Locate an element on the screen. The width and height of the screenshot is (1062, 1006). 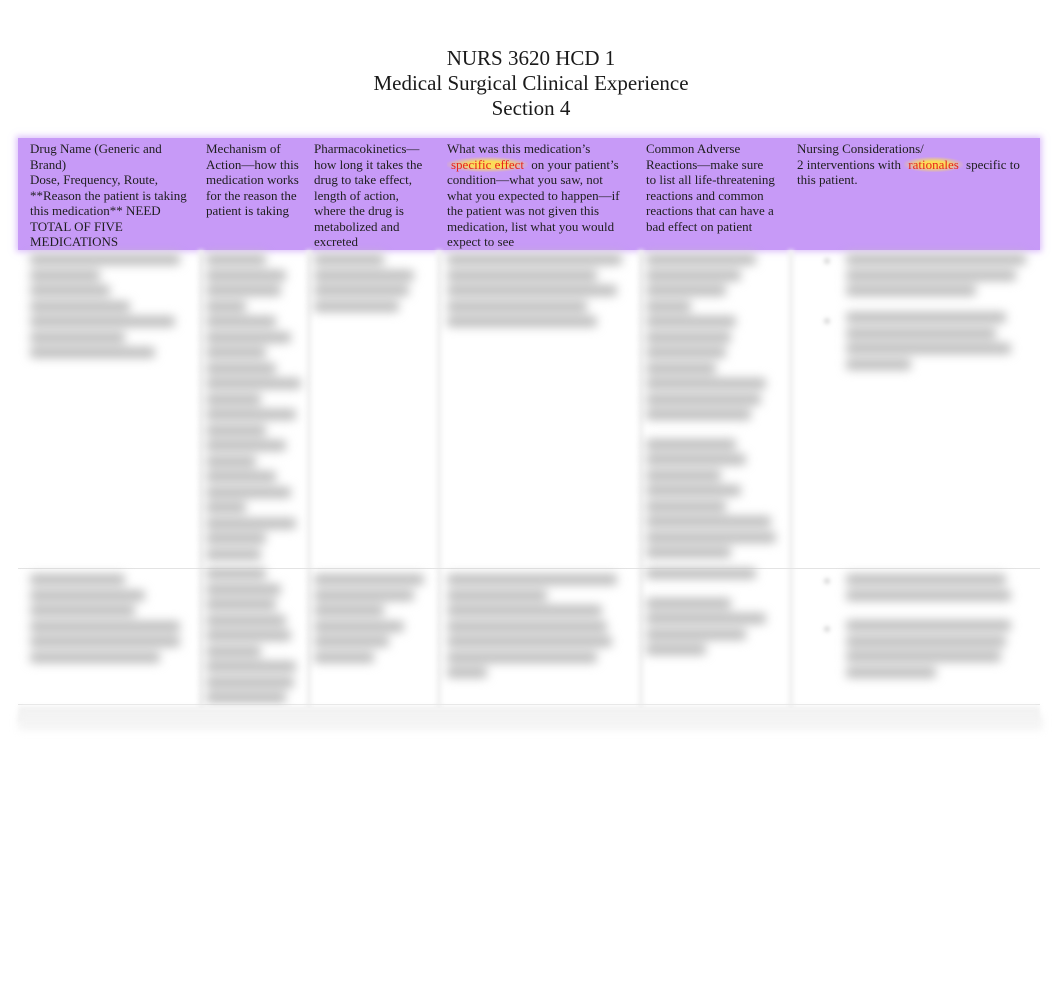
table-row is located at coordinates (529, 638).